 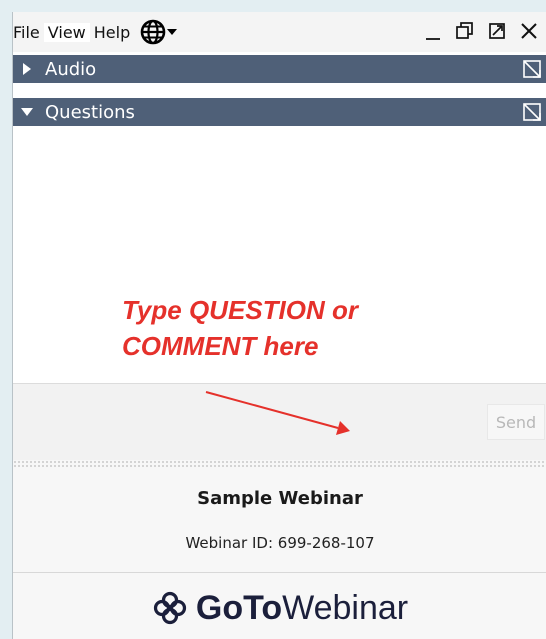 I want to click on close-icon, so click(x=529, y=31).